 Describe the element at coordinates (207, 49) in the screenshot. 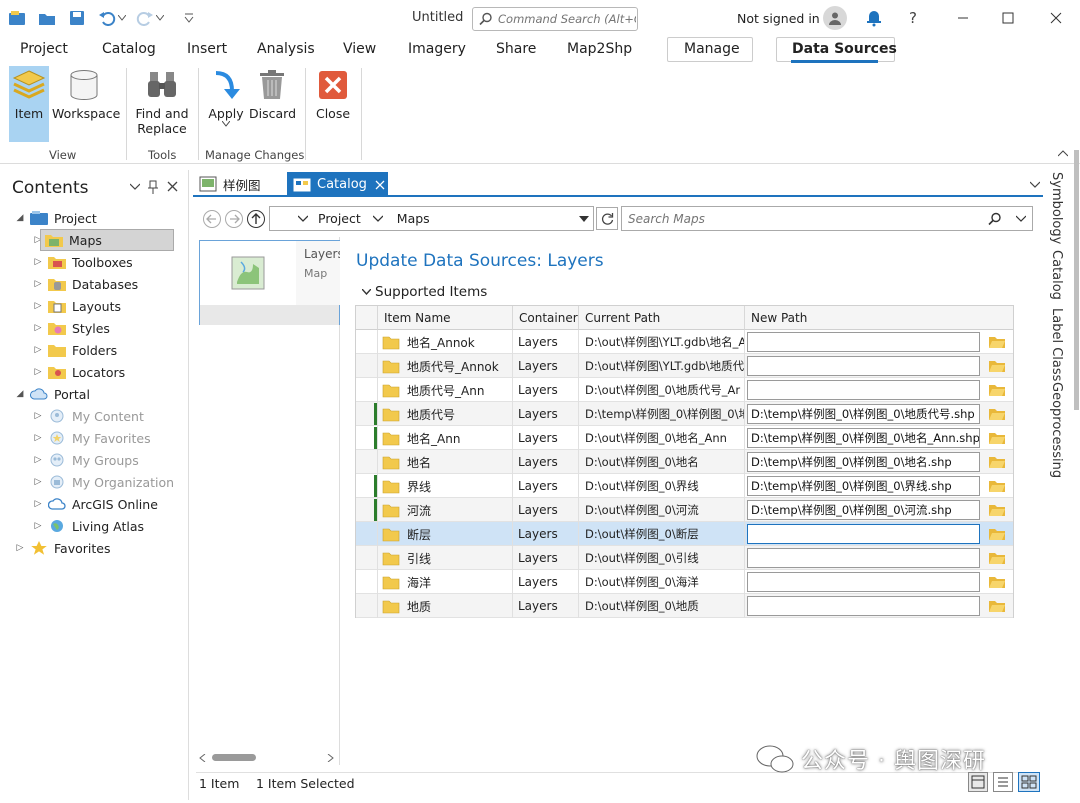

I see `tab-insert: Insert` at that location.